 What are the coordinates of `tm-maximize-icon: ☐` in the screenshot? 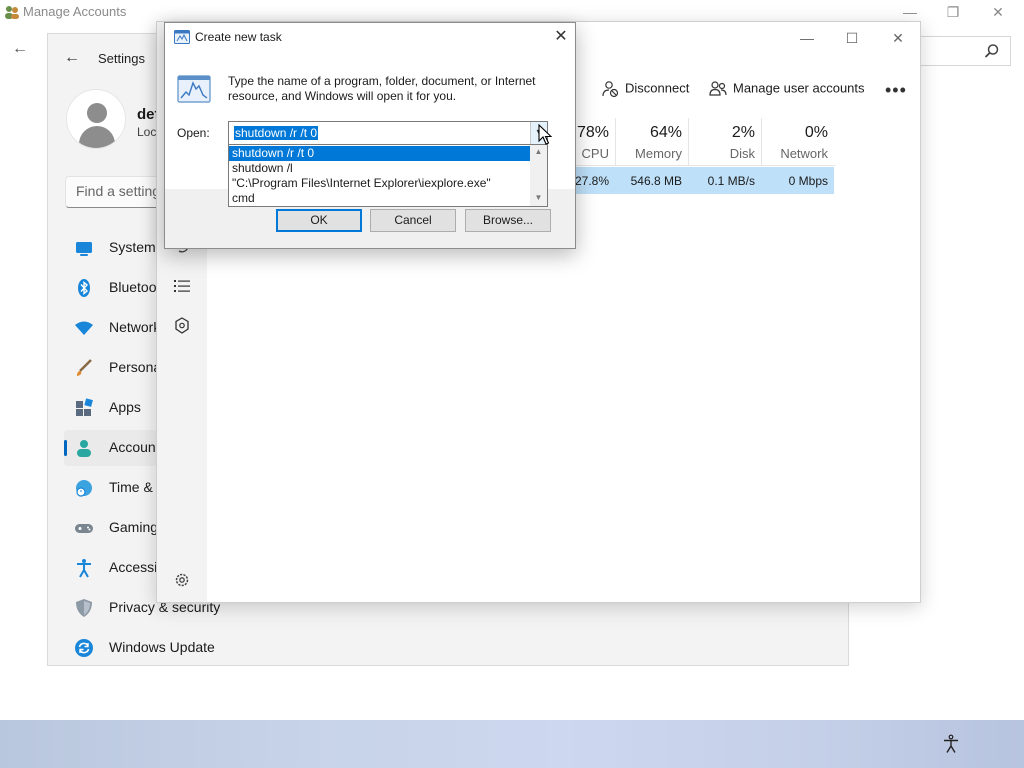 It's located at (852, 38).